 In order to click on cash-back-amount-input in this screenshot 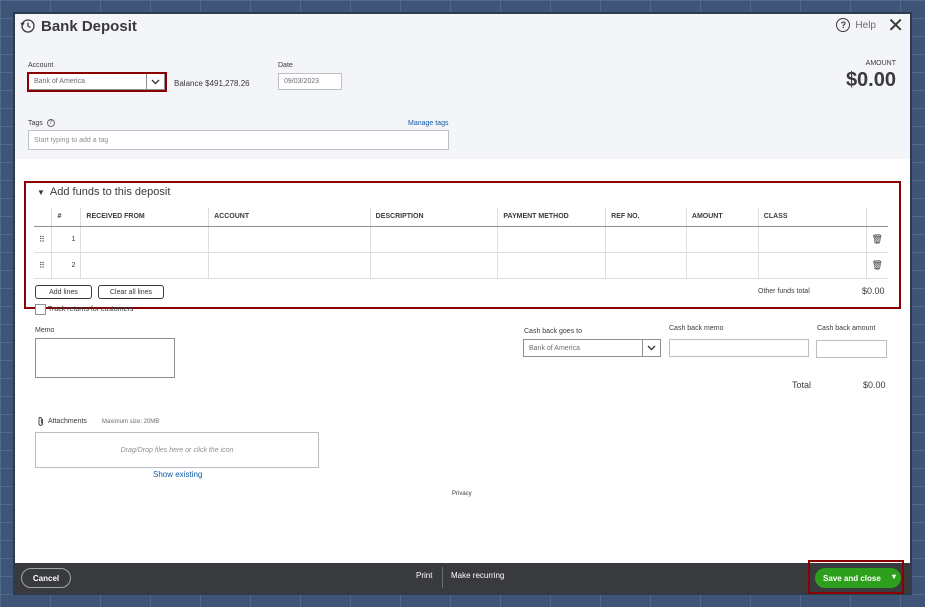, I will do `click(851, 349)`.